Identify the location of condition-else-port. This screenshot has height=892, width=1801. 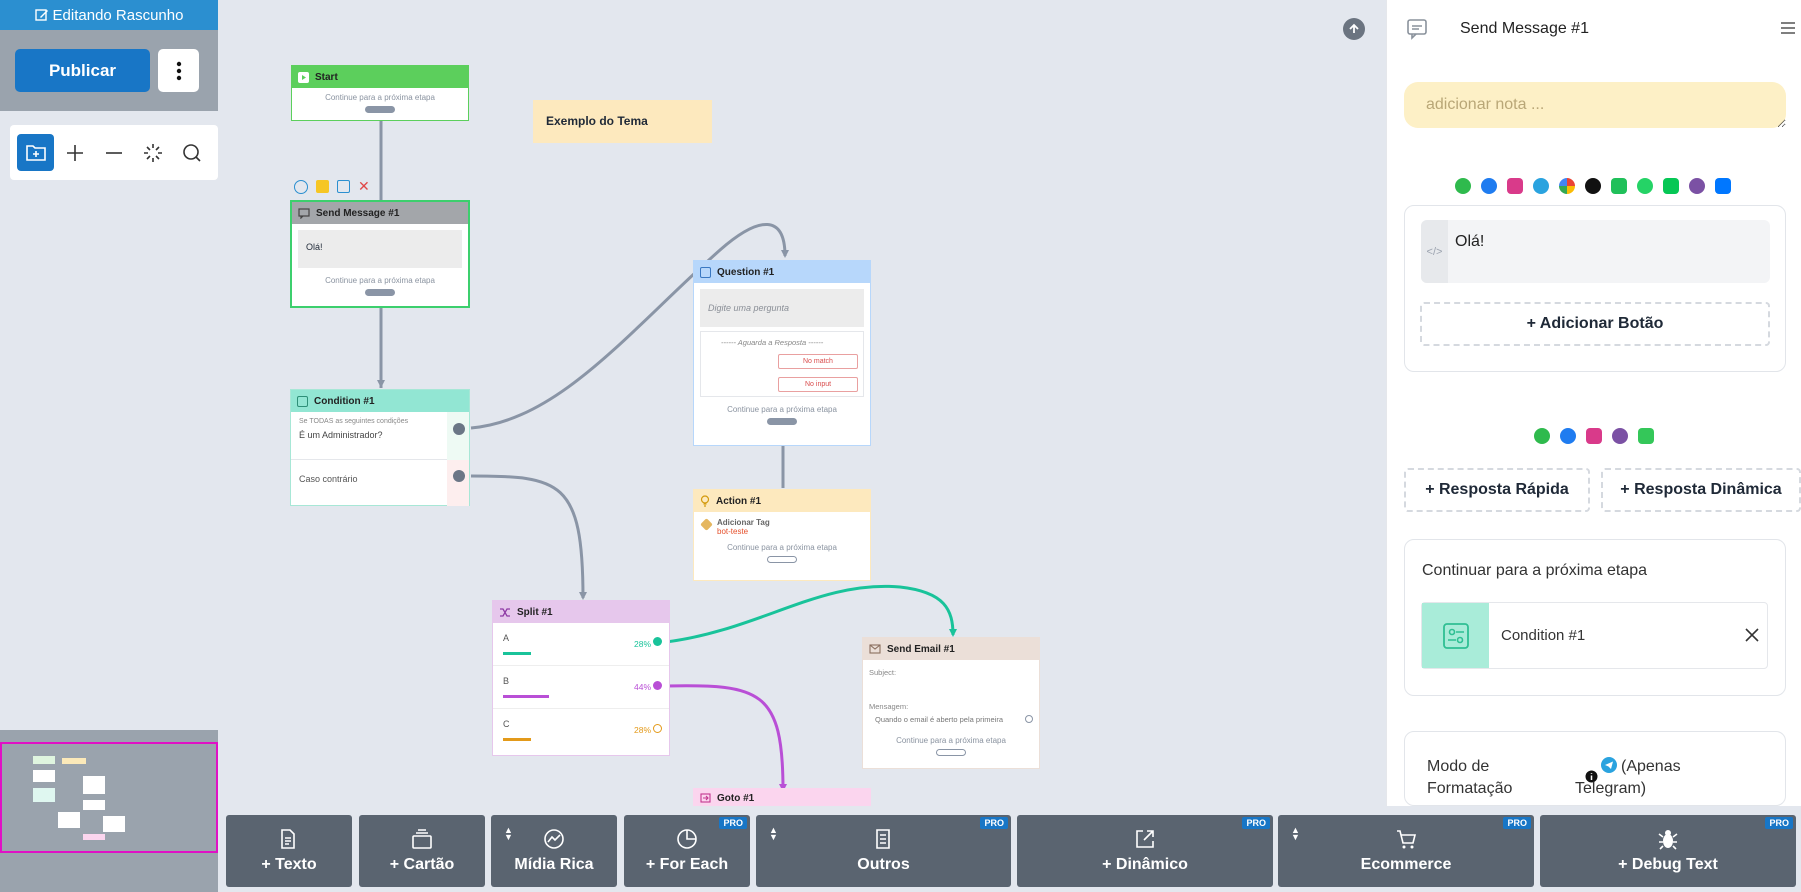
(459, 476).